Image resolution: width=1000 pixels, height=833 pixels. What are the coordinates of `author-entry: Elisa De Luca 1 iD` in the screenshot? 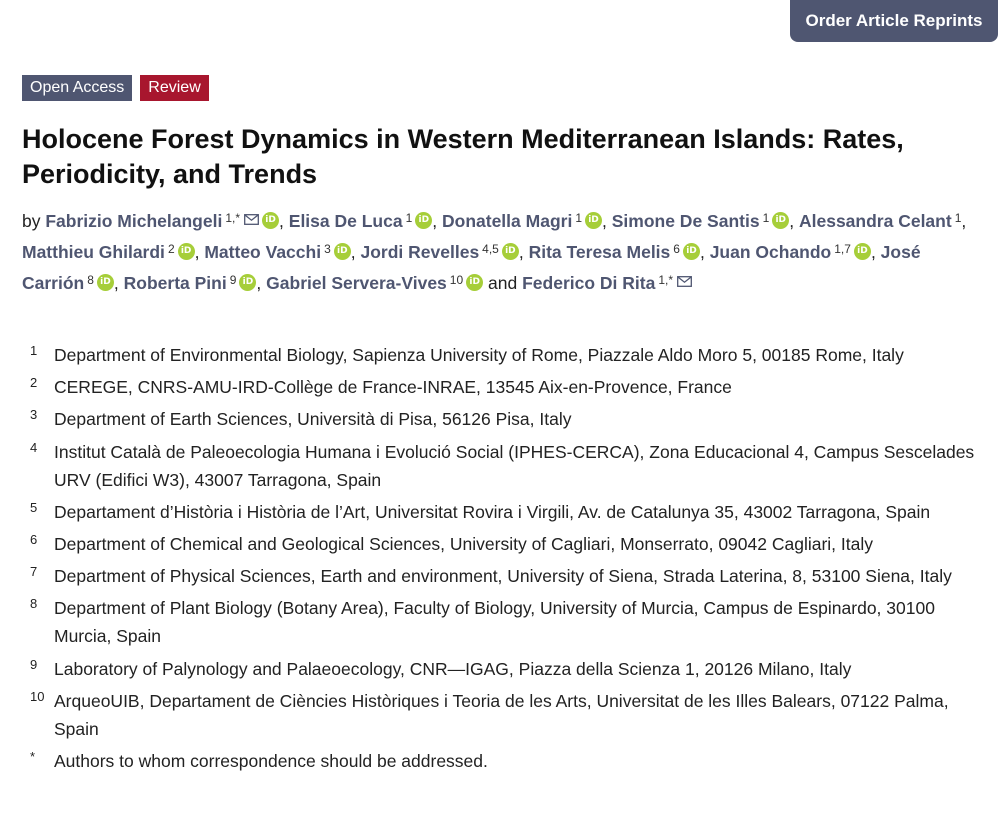 It's located at (361, 221).